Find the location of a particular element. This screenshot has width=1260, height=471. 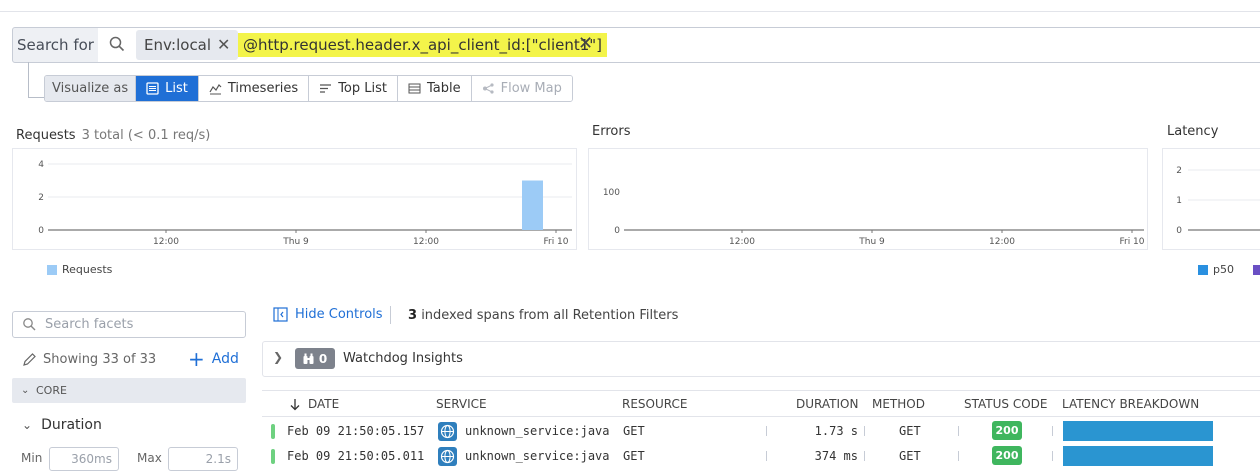

timeseries-icon is located at coordinates (215, 89).